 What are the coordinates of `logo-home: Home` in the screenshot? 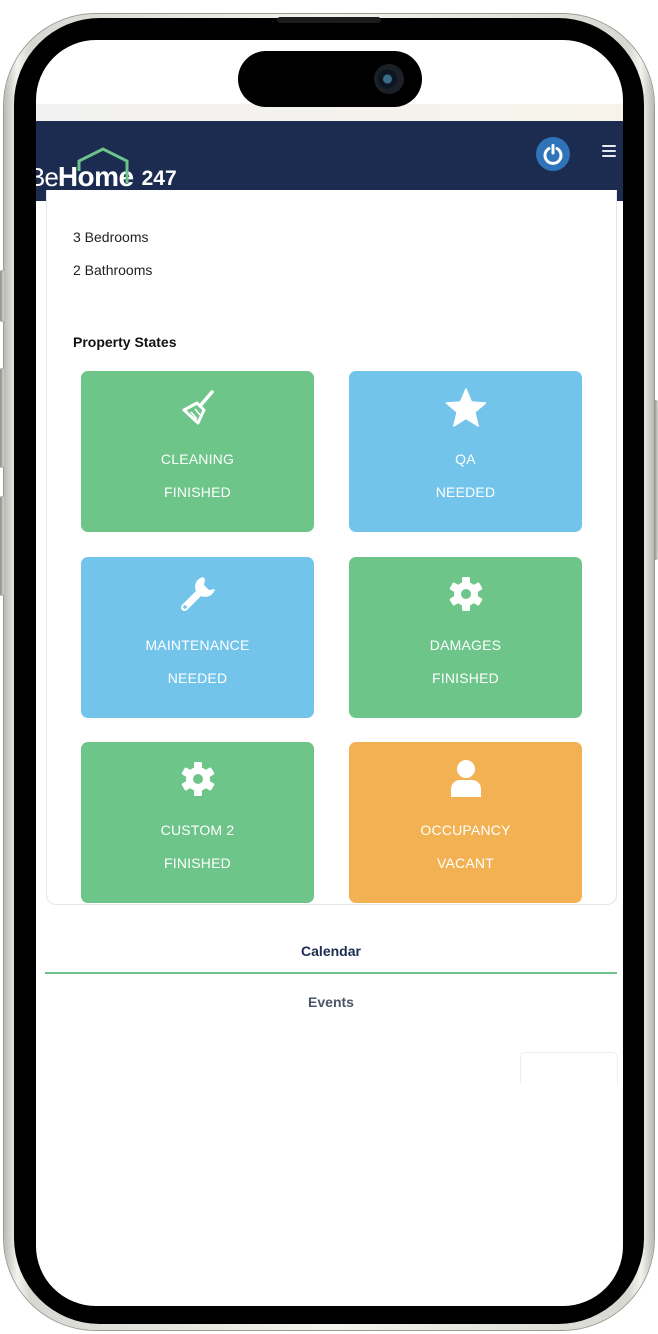 It's located at (96, 170).